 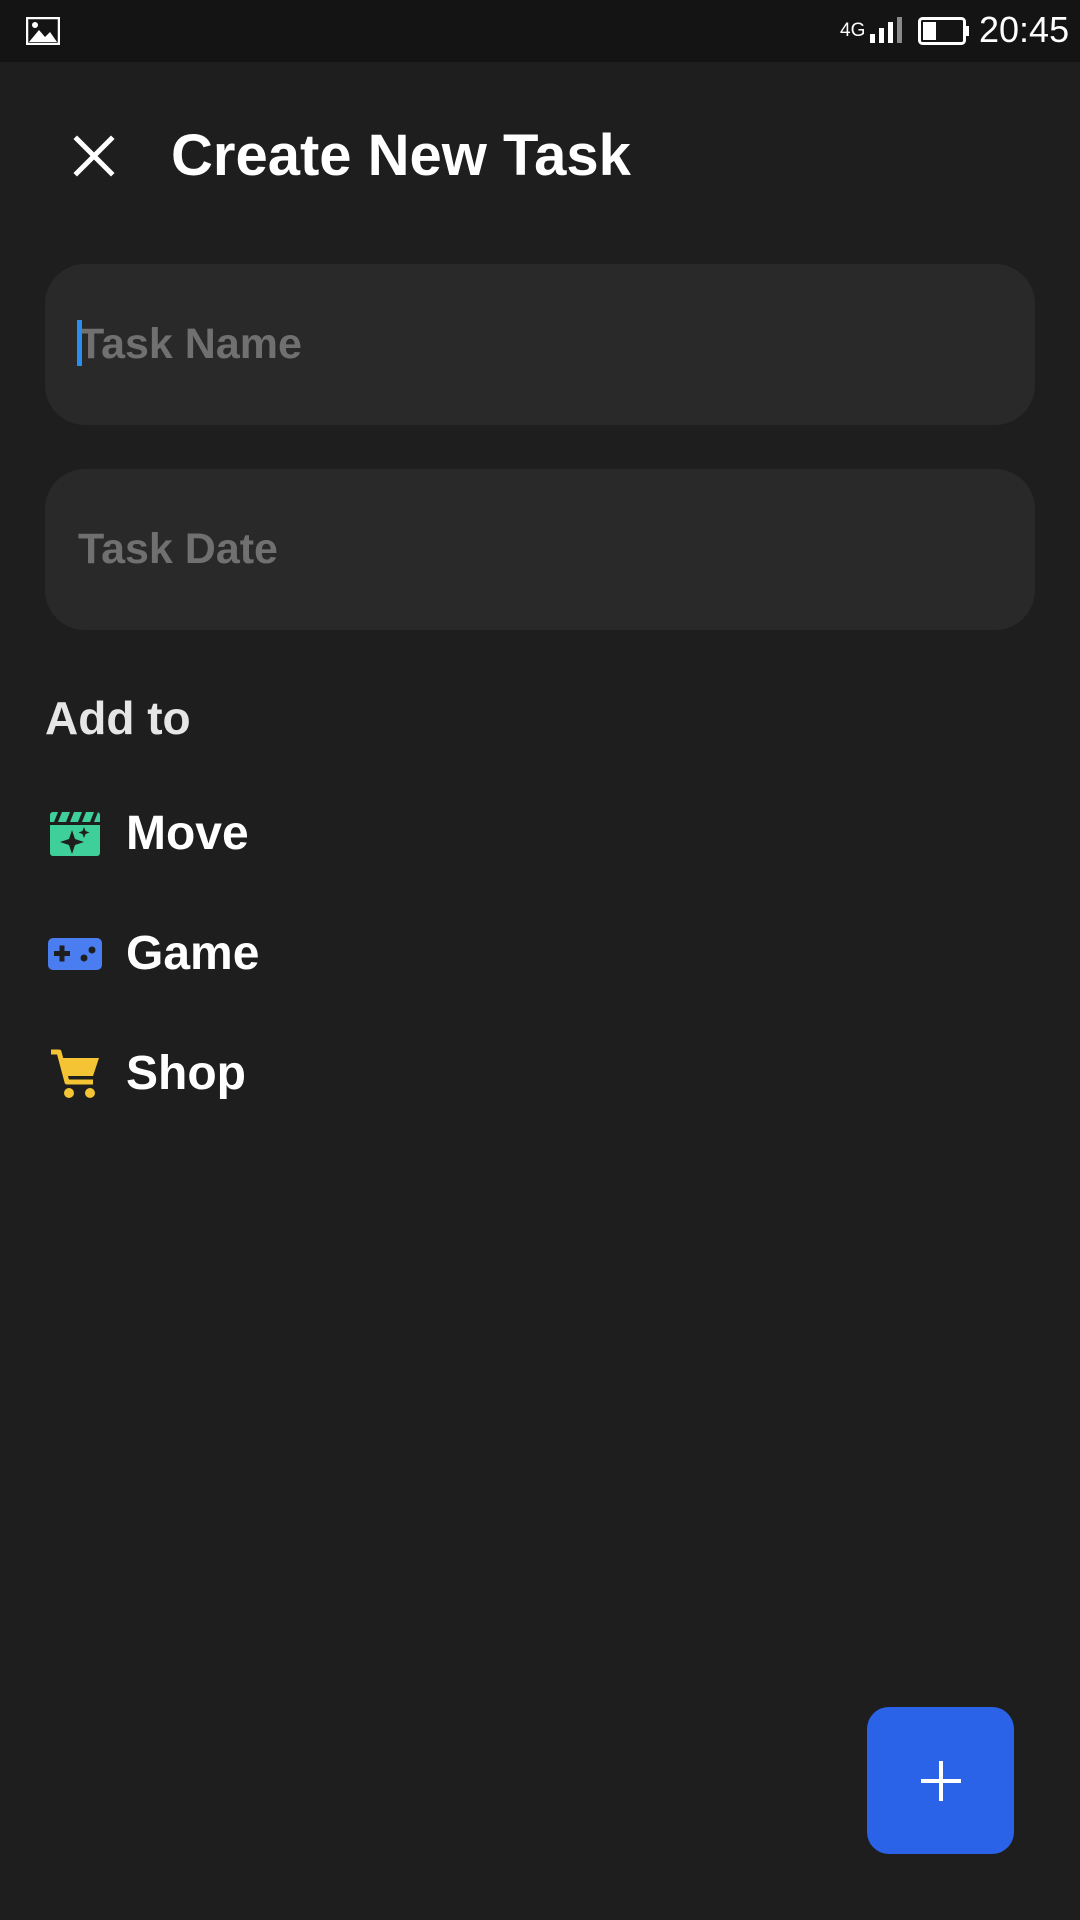 I want to click on text-cursor, so click(x=79, y=343).